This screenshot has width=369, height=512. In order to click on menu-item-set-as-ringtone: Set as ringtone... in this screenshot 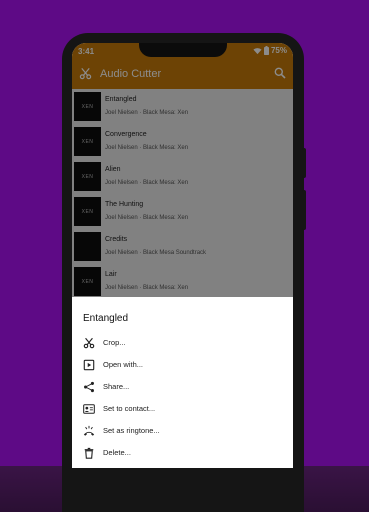, I will do `click(182, 431)`.